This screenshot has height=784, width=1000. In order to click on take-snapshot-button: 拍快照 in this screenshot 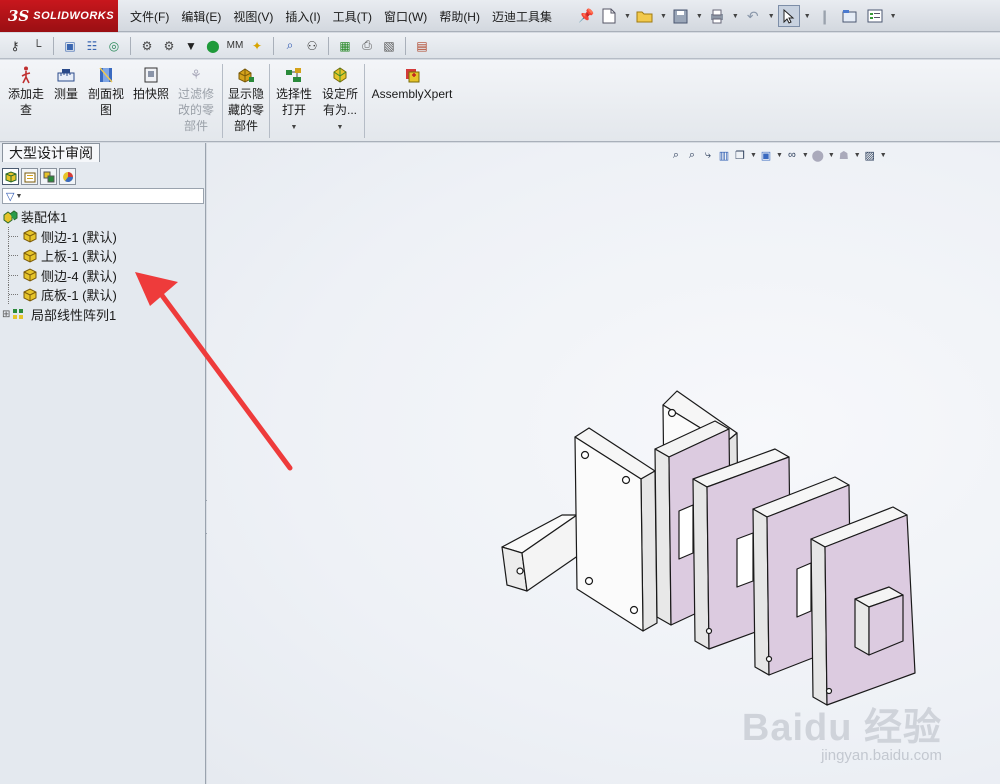, I will do `click(151, 84)`.